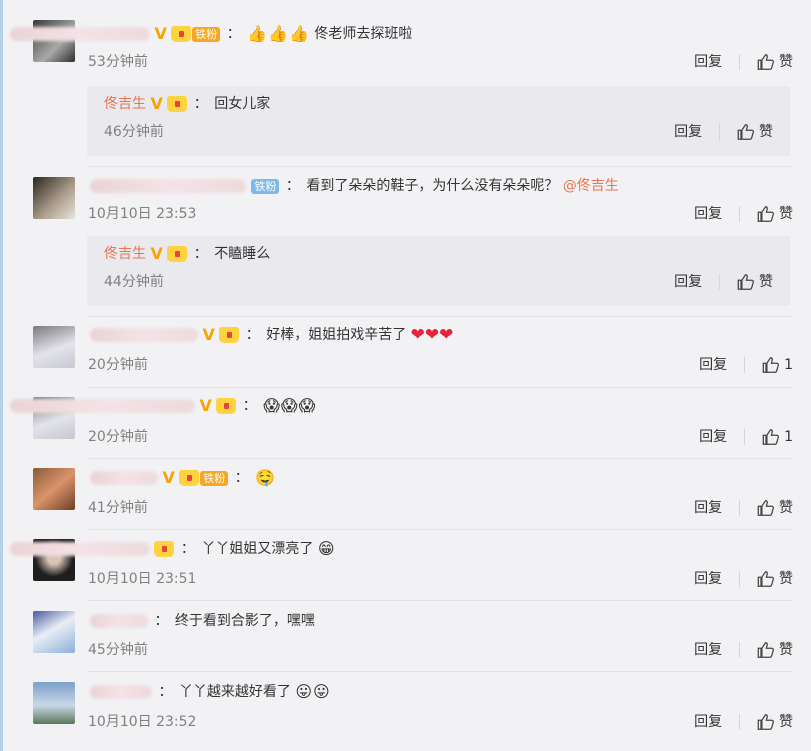 The width and height of the screenshot is (811, 751). Describe the element at coordinates (440, 579) in the screenshot. I see `comment-meta: 10月10日 23:51 回复 赞` at that location.